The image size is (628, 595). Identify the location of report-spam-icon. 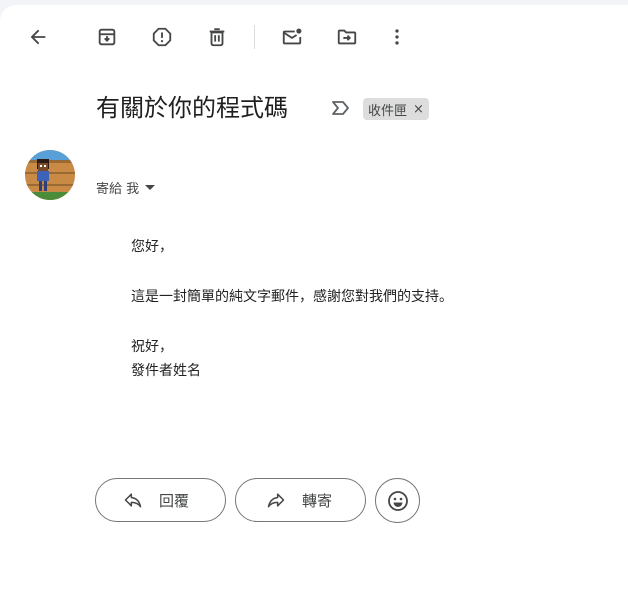
(162, 37).